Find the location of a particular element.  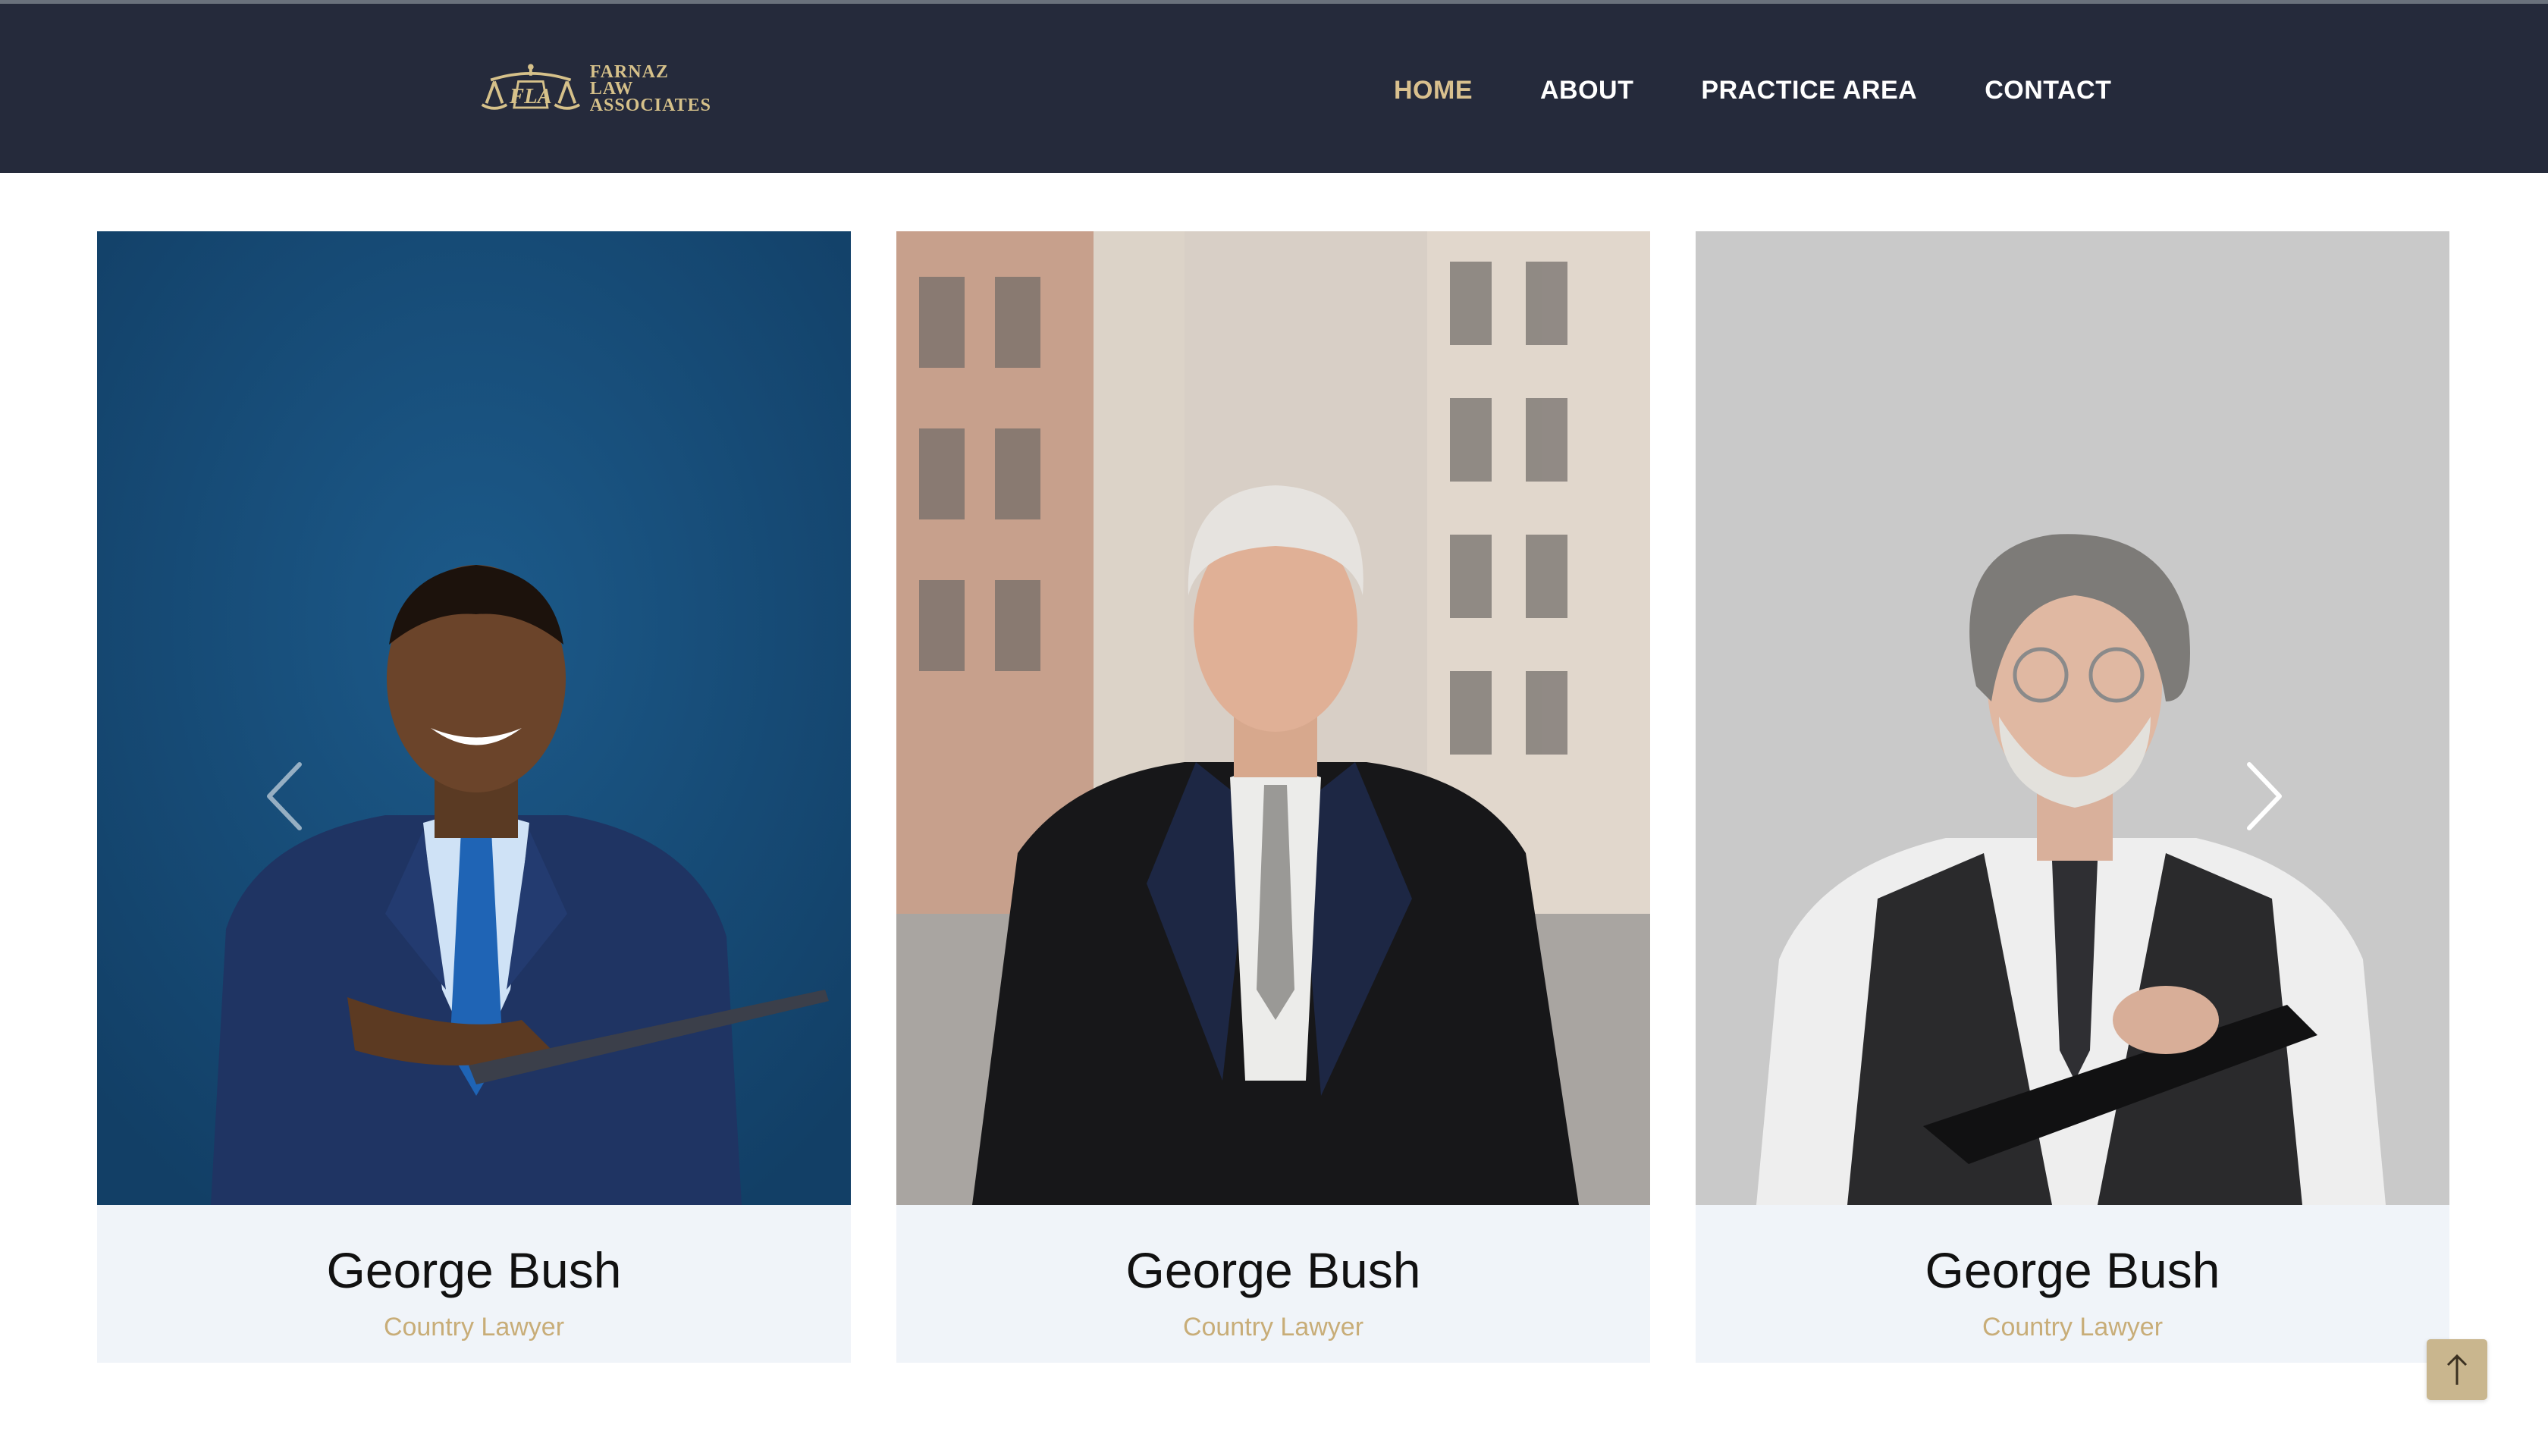

arrow-up-icon is located at coordinates (2457, 1369).